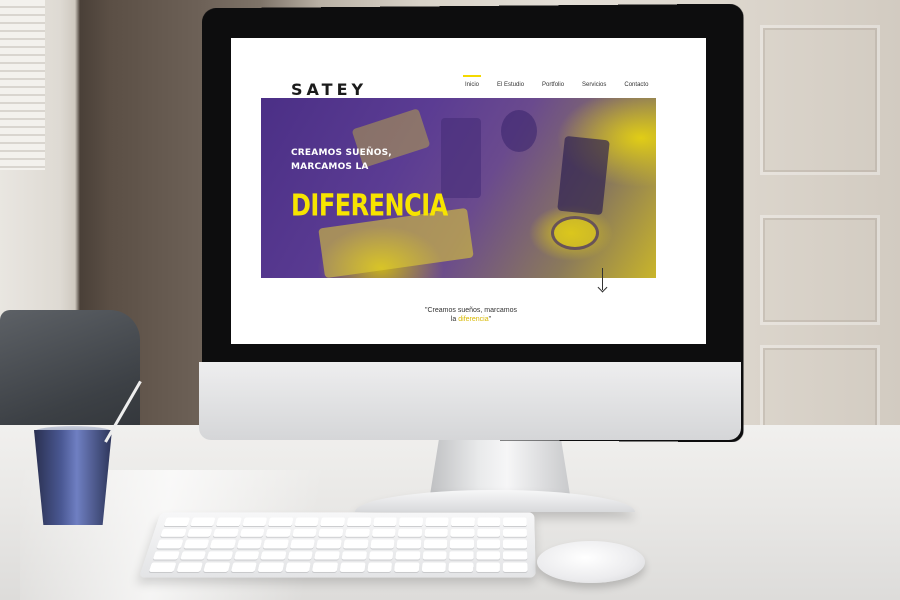 Image resolution: width=900 pixels, height=600 pixels. Describe the element at coordinates (510, 85) in the screenshot. I see `nav-item-el-estudio: El Estudio` at that location.